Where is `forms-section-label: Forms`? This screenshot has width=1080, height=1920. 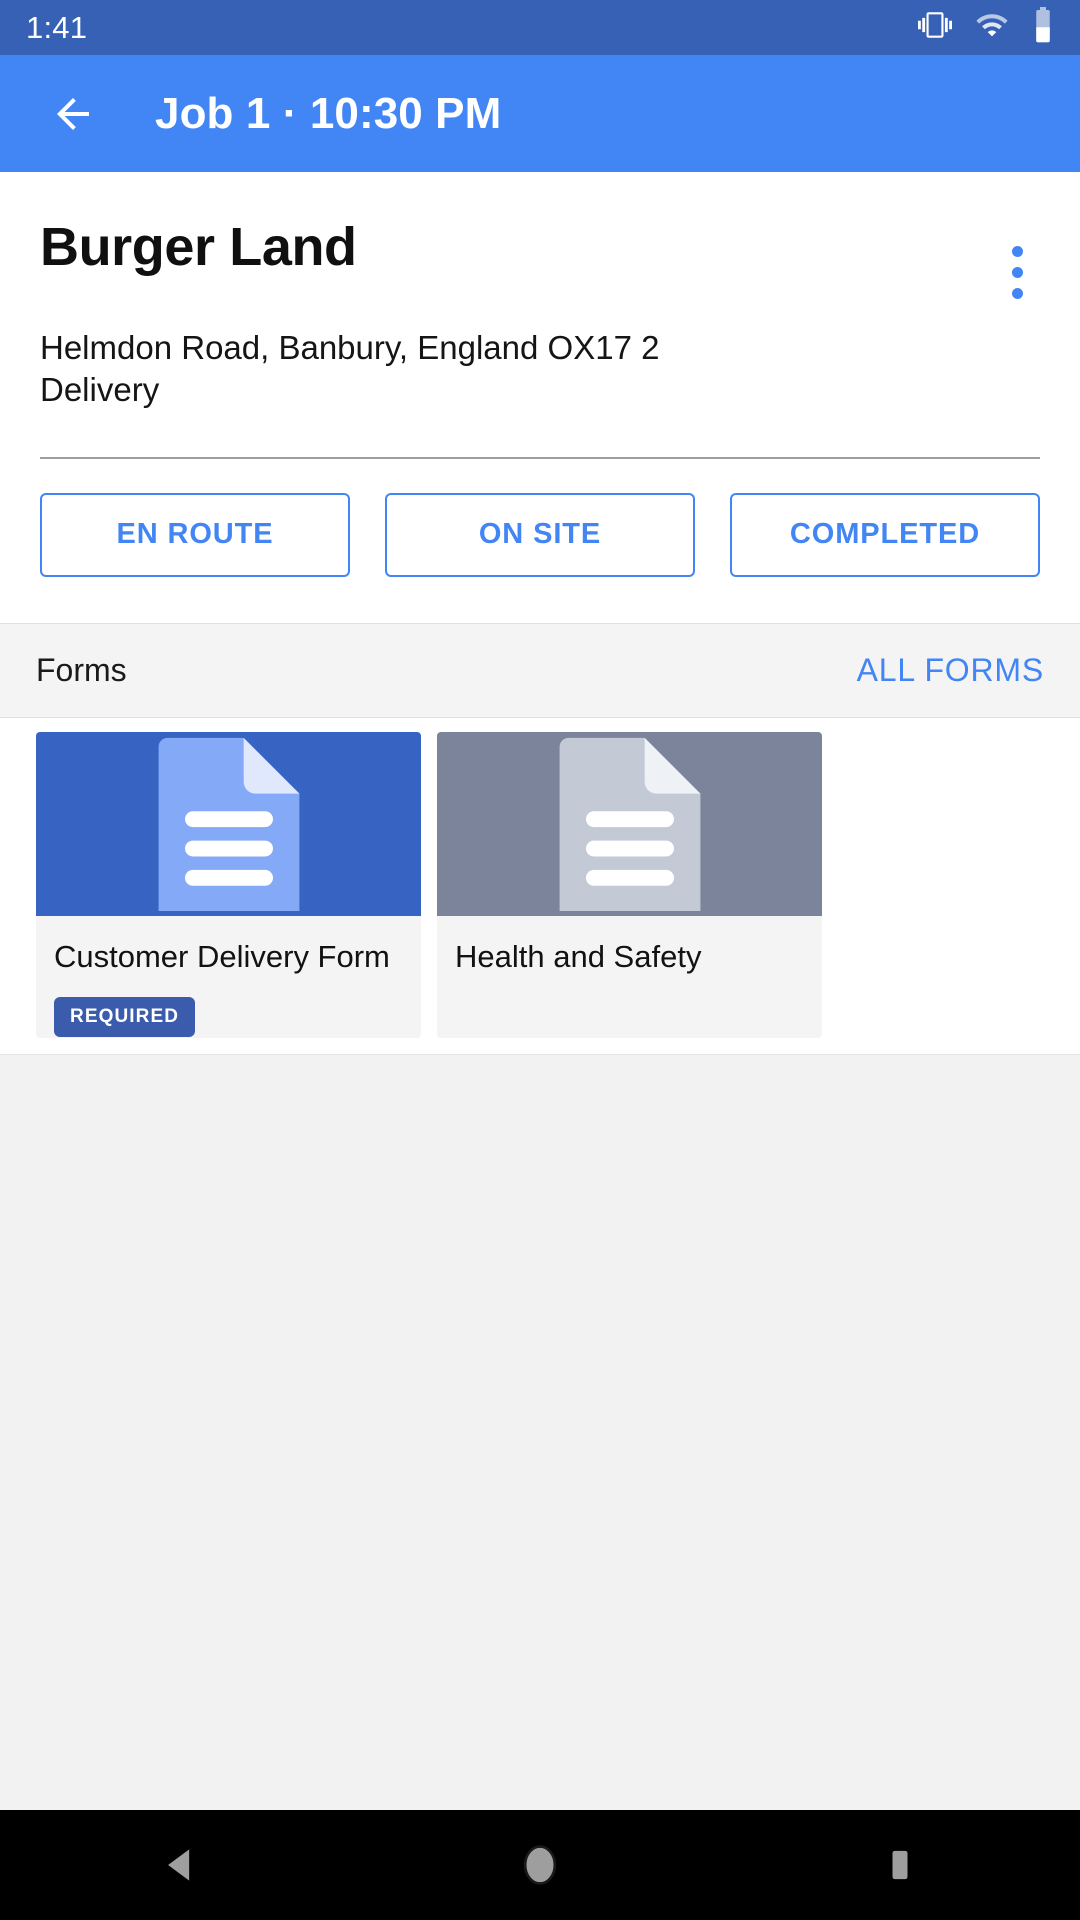 forms-section-label: Forms is located at coordinates (81, 670).